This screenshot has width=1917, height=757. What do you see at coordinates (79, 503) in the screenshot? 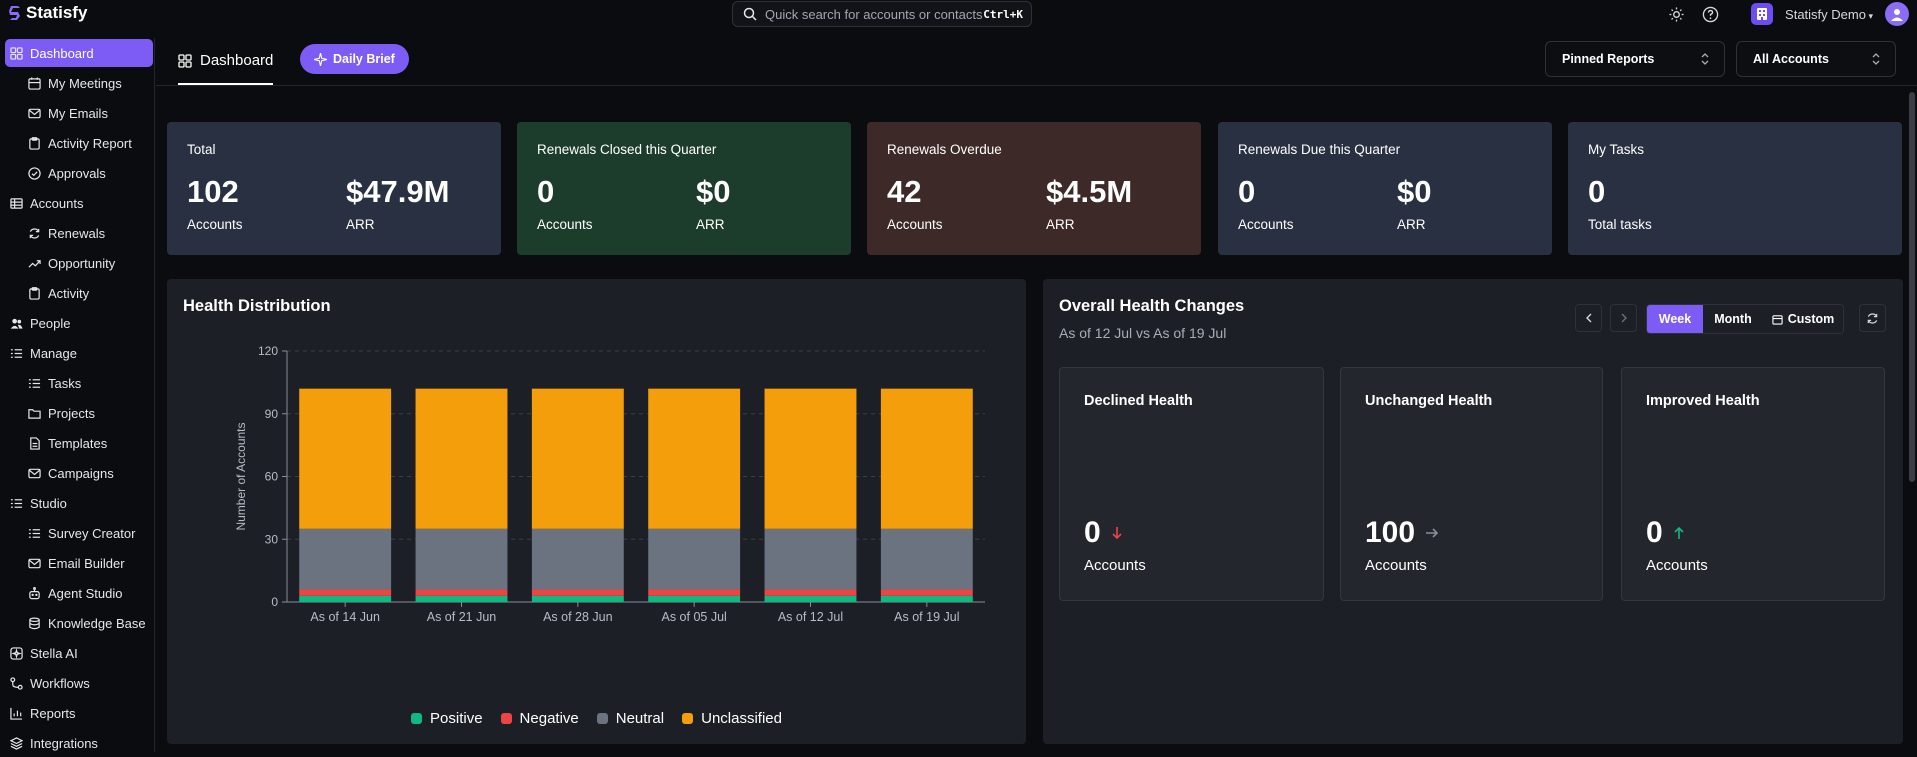
I see `sidebar-item-studio: Studio` at bounding box center [79, 503].